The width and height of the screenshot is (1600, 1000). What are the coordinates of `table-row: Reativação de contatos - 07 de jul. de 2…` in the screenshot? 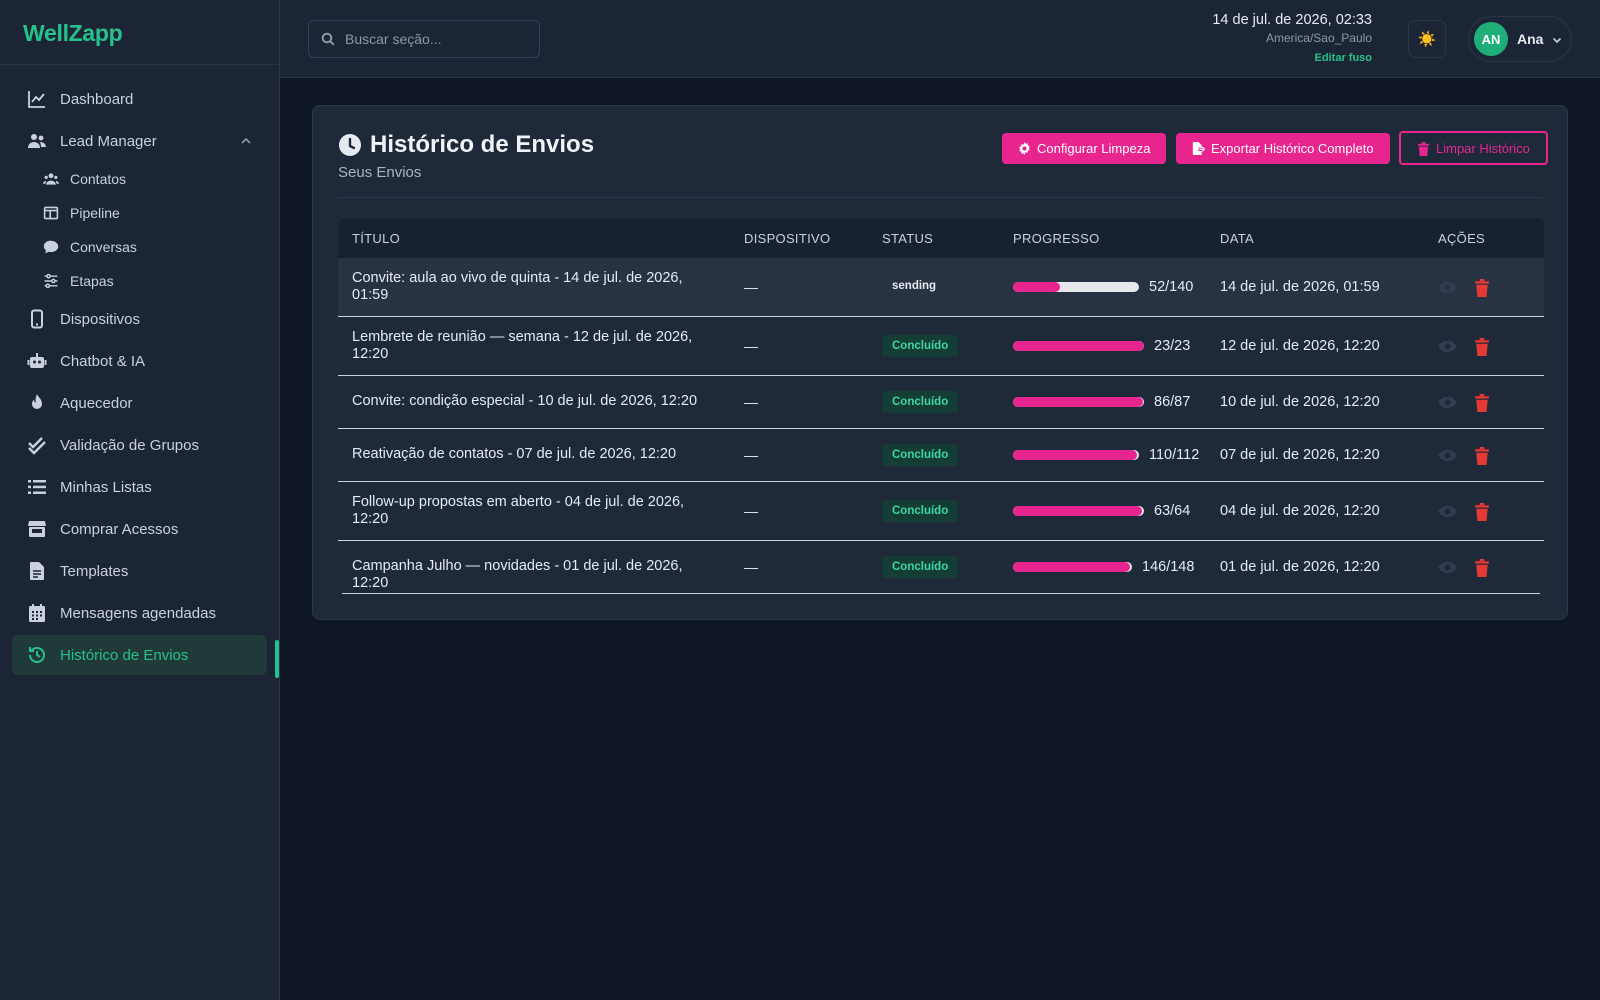 It's located at (941, 455).